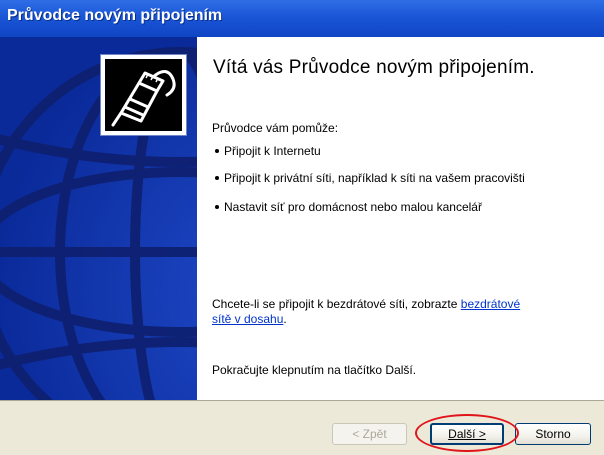 This screenshot has height=455, width=604. I want to click on intro-text: Průvodce vám pomůže:, so click(275, 128).